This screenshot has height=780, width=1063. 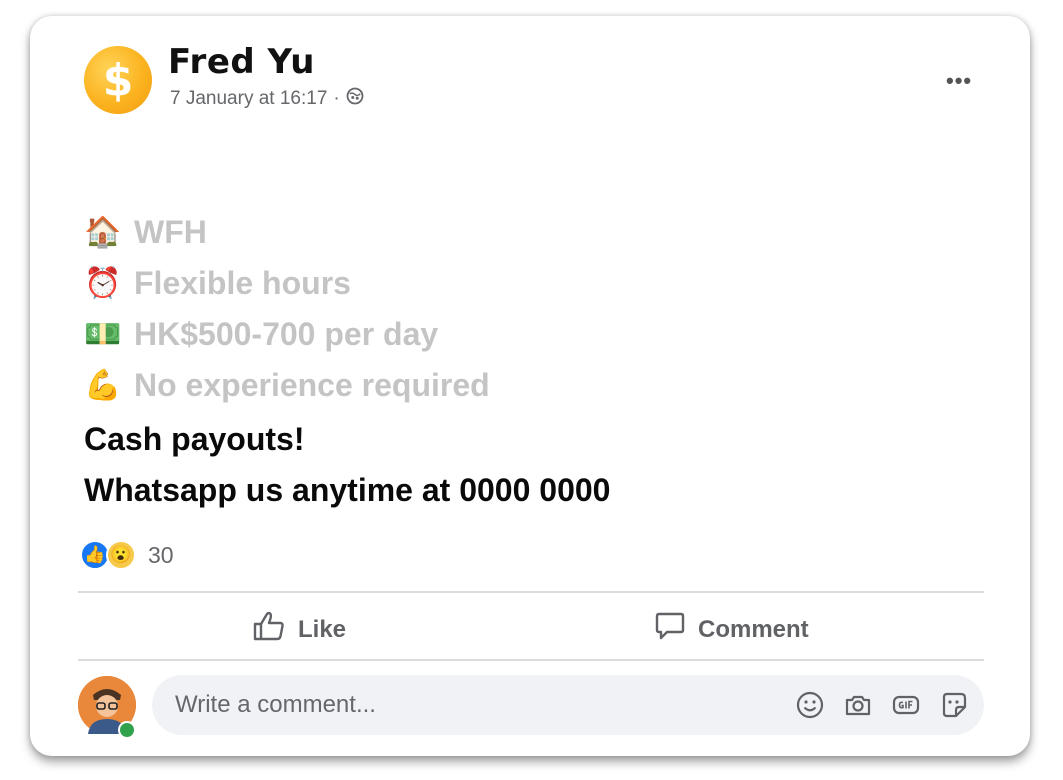 I want to click on camera-icon, so click(x=858, y=705).